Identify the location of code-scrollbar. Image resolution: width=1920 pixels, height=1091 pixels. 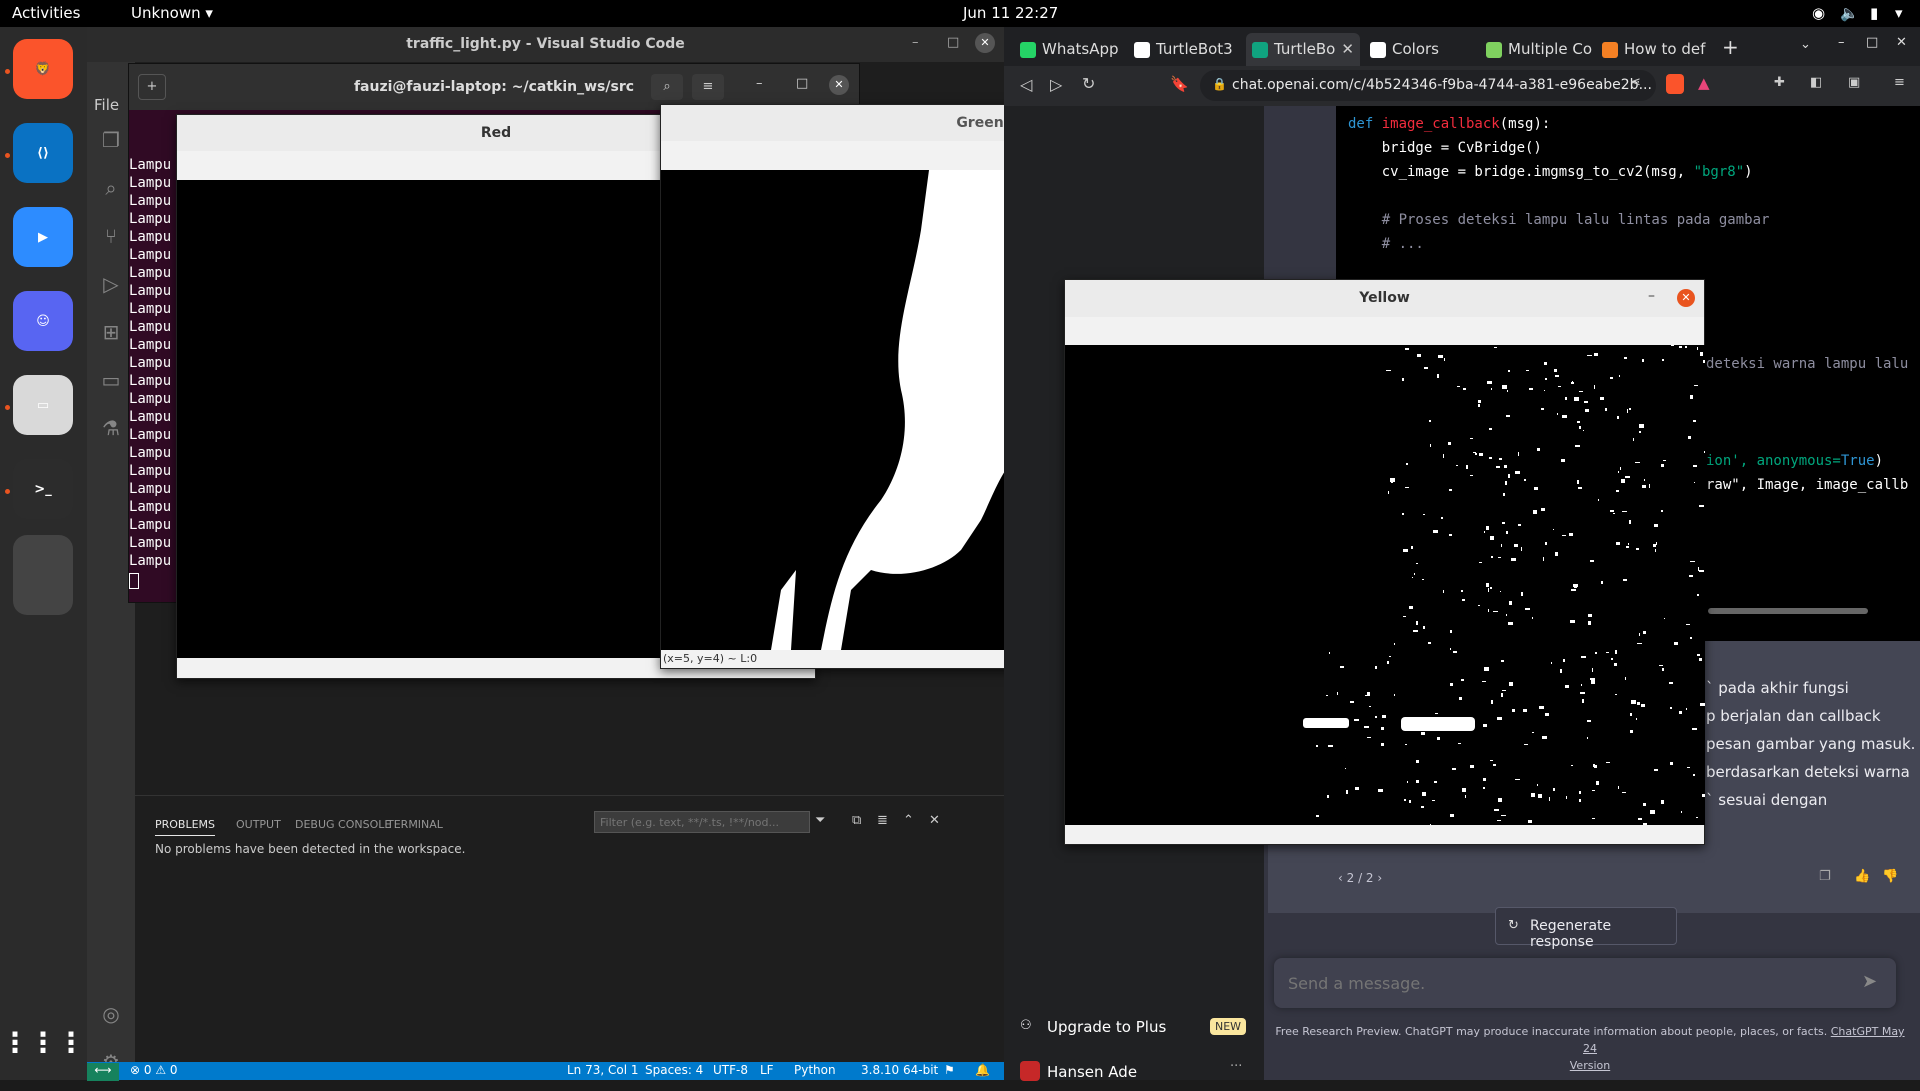
(1788, 611).